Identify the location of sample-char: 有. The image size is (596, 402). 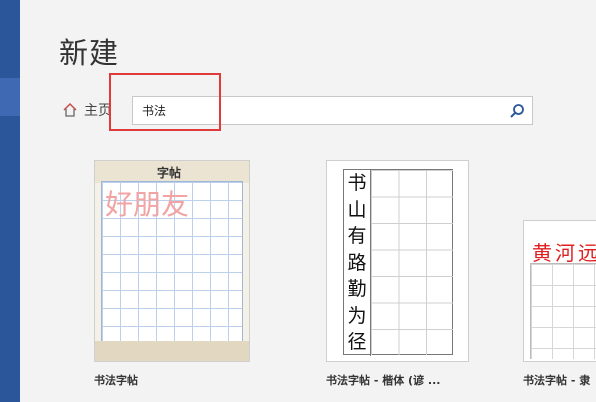
(357, 236).